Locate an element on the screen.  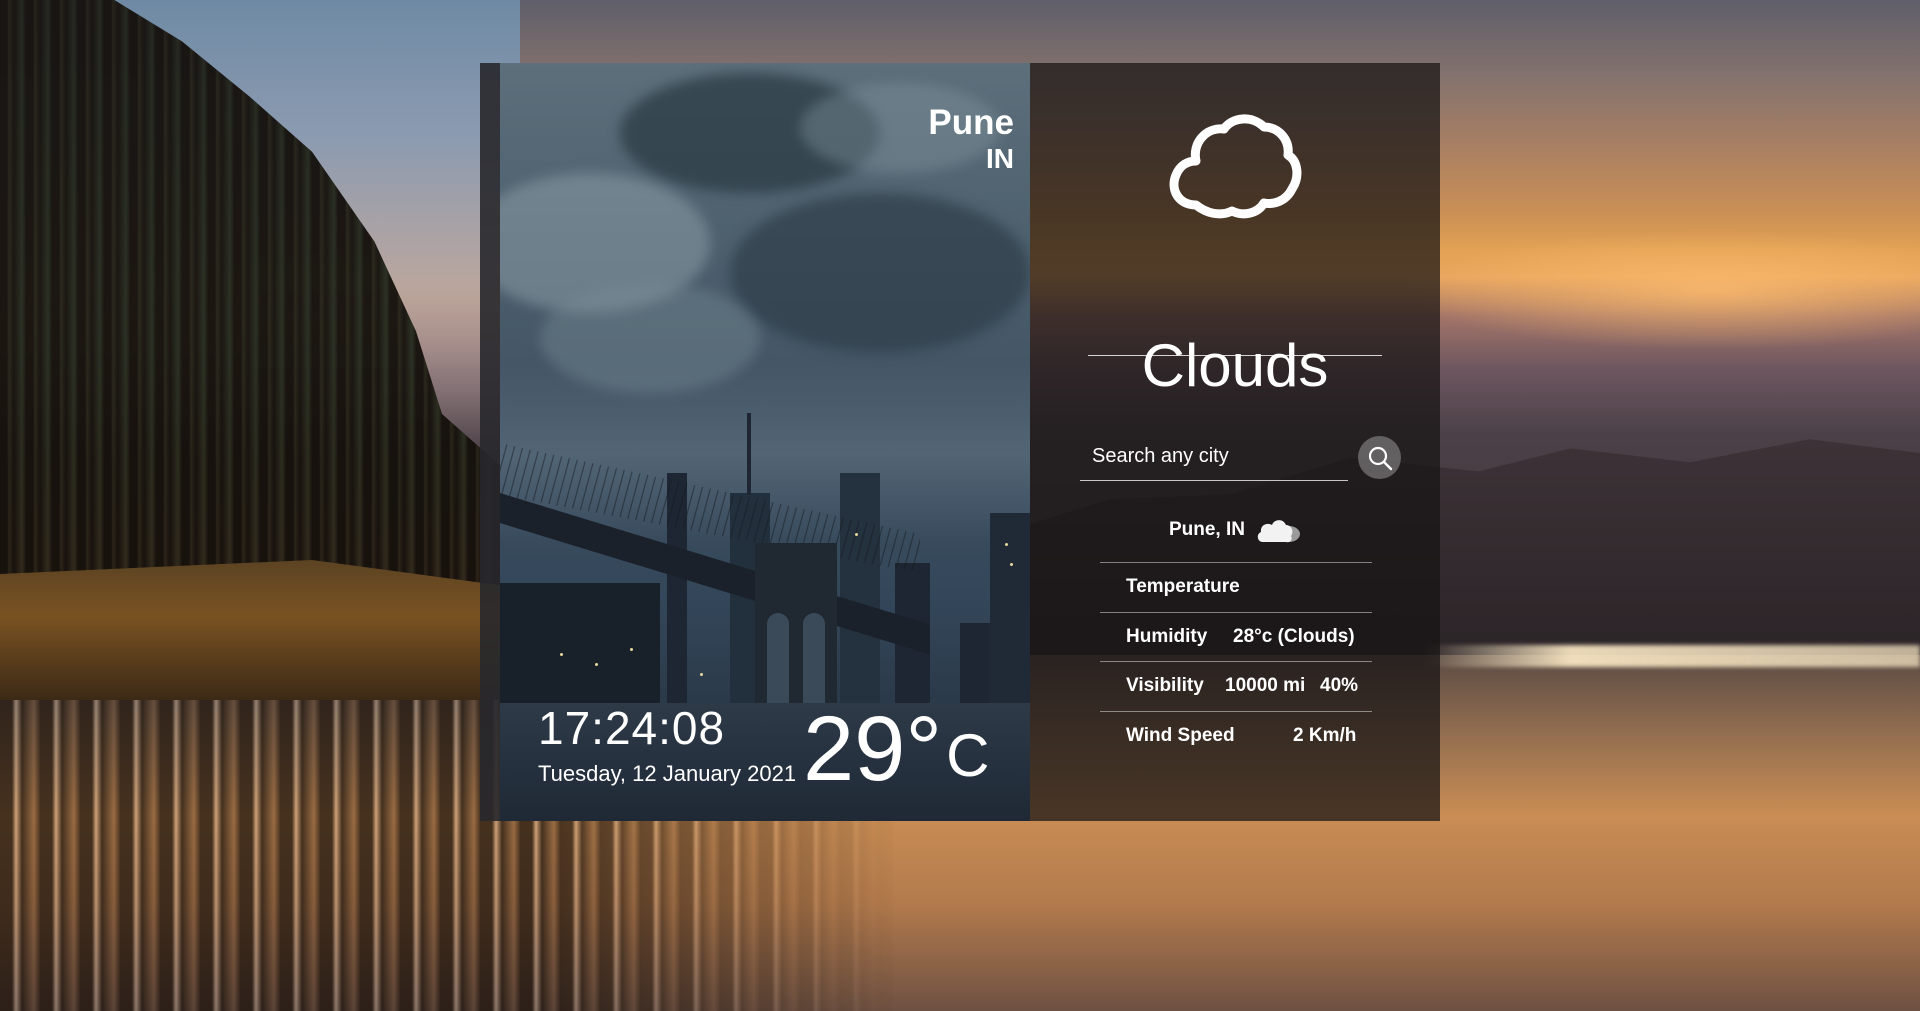
storm-cloud is located at coordinates (880, 273).